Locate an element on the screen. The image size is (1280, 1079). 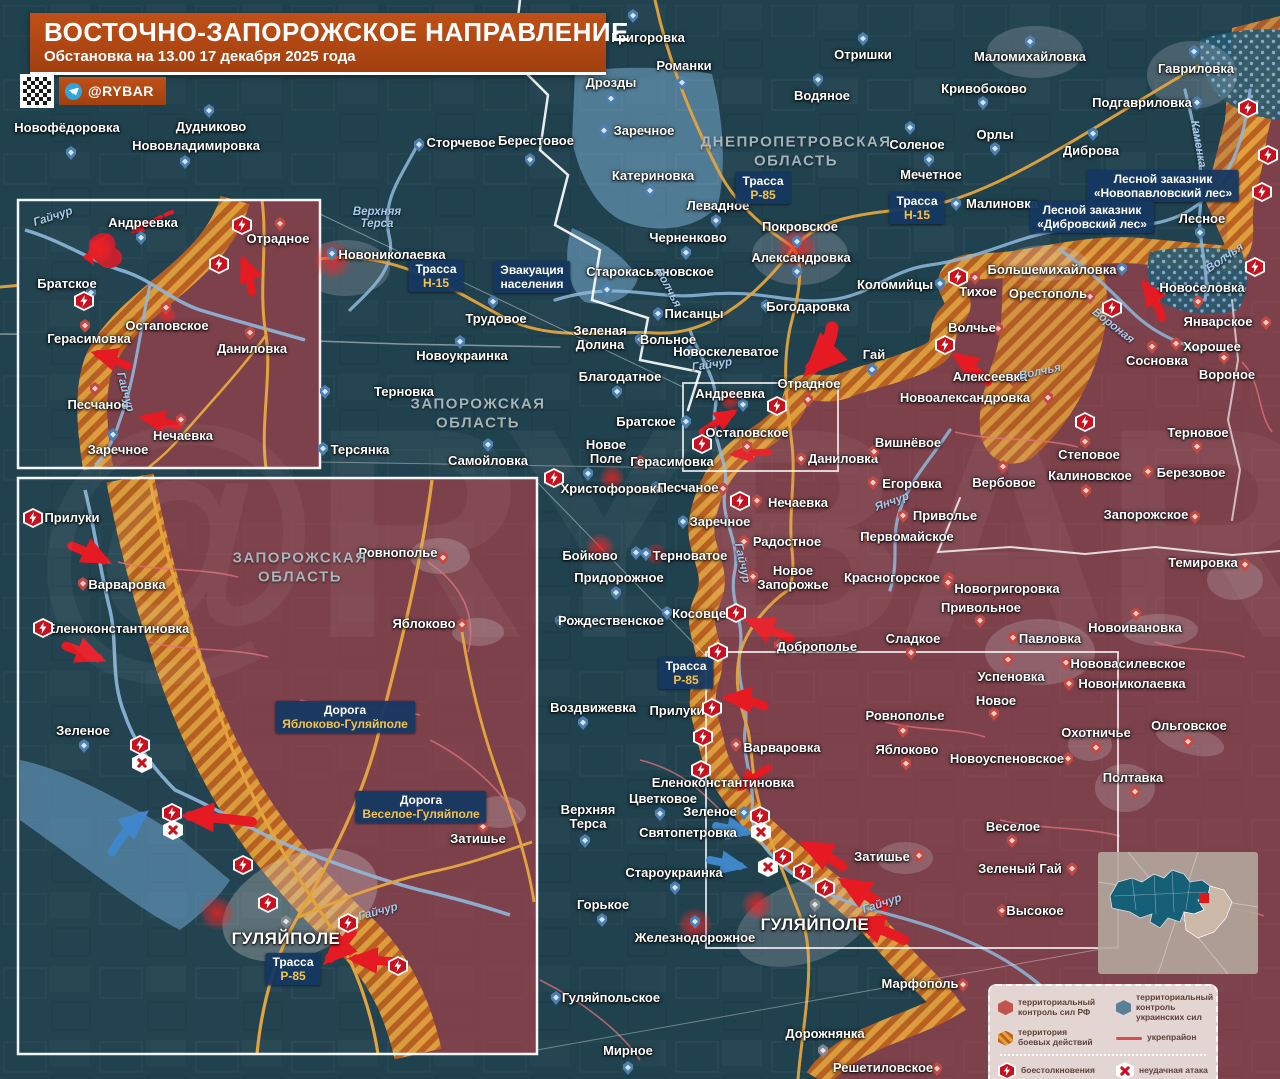
map-pin-neutral is located at coordinates (823, 1051).